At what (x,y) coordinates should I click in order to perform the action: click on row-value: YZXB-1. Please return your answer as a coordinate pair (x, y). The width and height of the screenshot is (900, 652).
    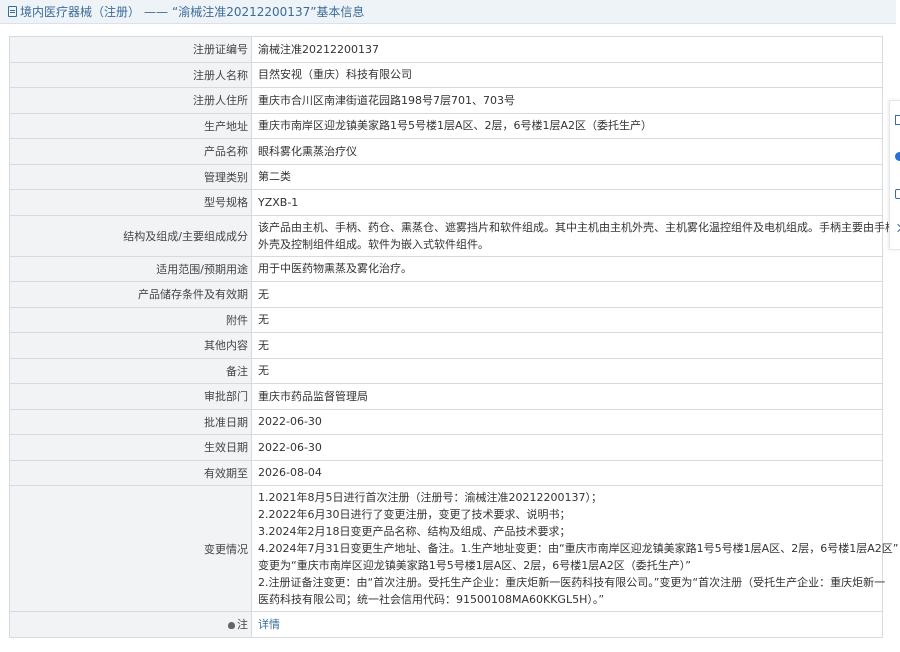
    Looking at the image, I should click on (567, 202).